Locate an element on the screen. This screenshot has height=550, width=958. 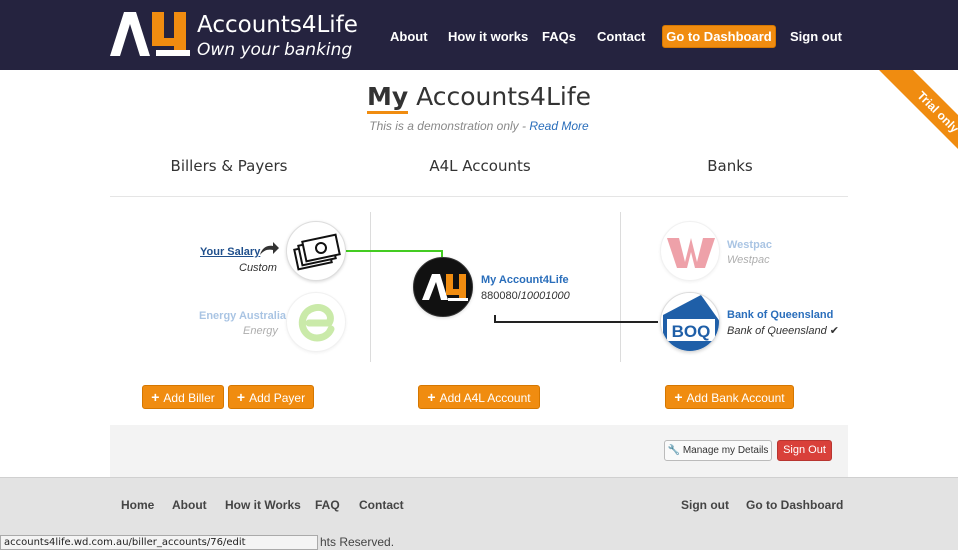
add-payer-label: Add Payer is located at coordinates (277, 398).